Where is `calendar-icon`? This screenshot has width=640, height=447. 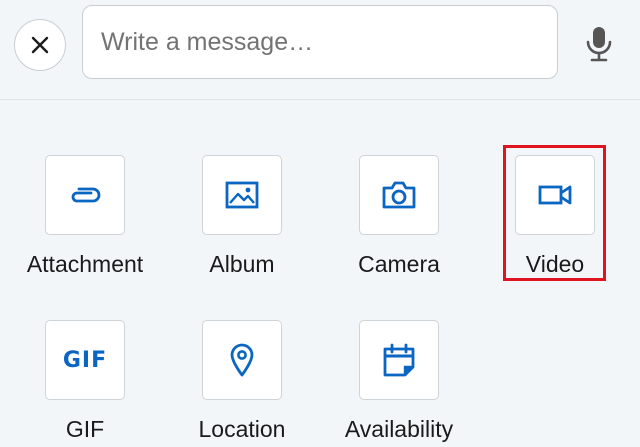
calendar-icon is located at coordinates (399, 360).